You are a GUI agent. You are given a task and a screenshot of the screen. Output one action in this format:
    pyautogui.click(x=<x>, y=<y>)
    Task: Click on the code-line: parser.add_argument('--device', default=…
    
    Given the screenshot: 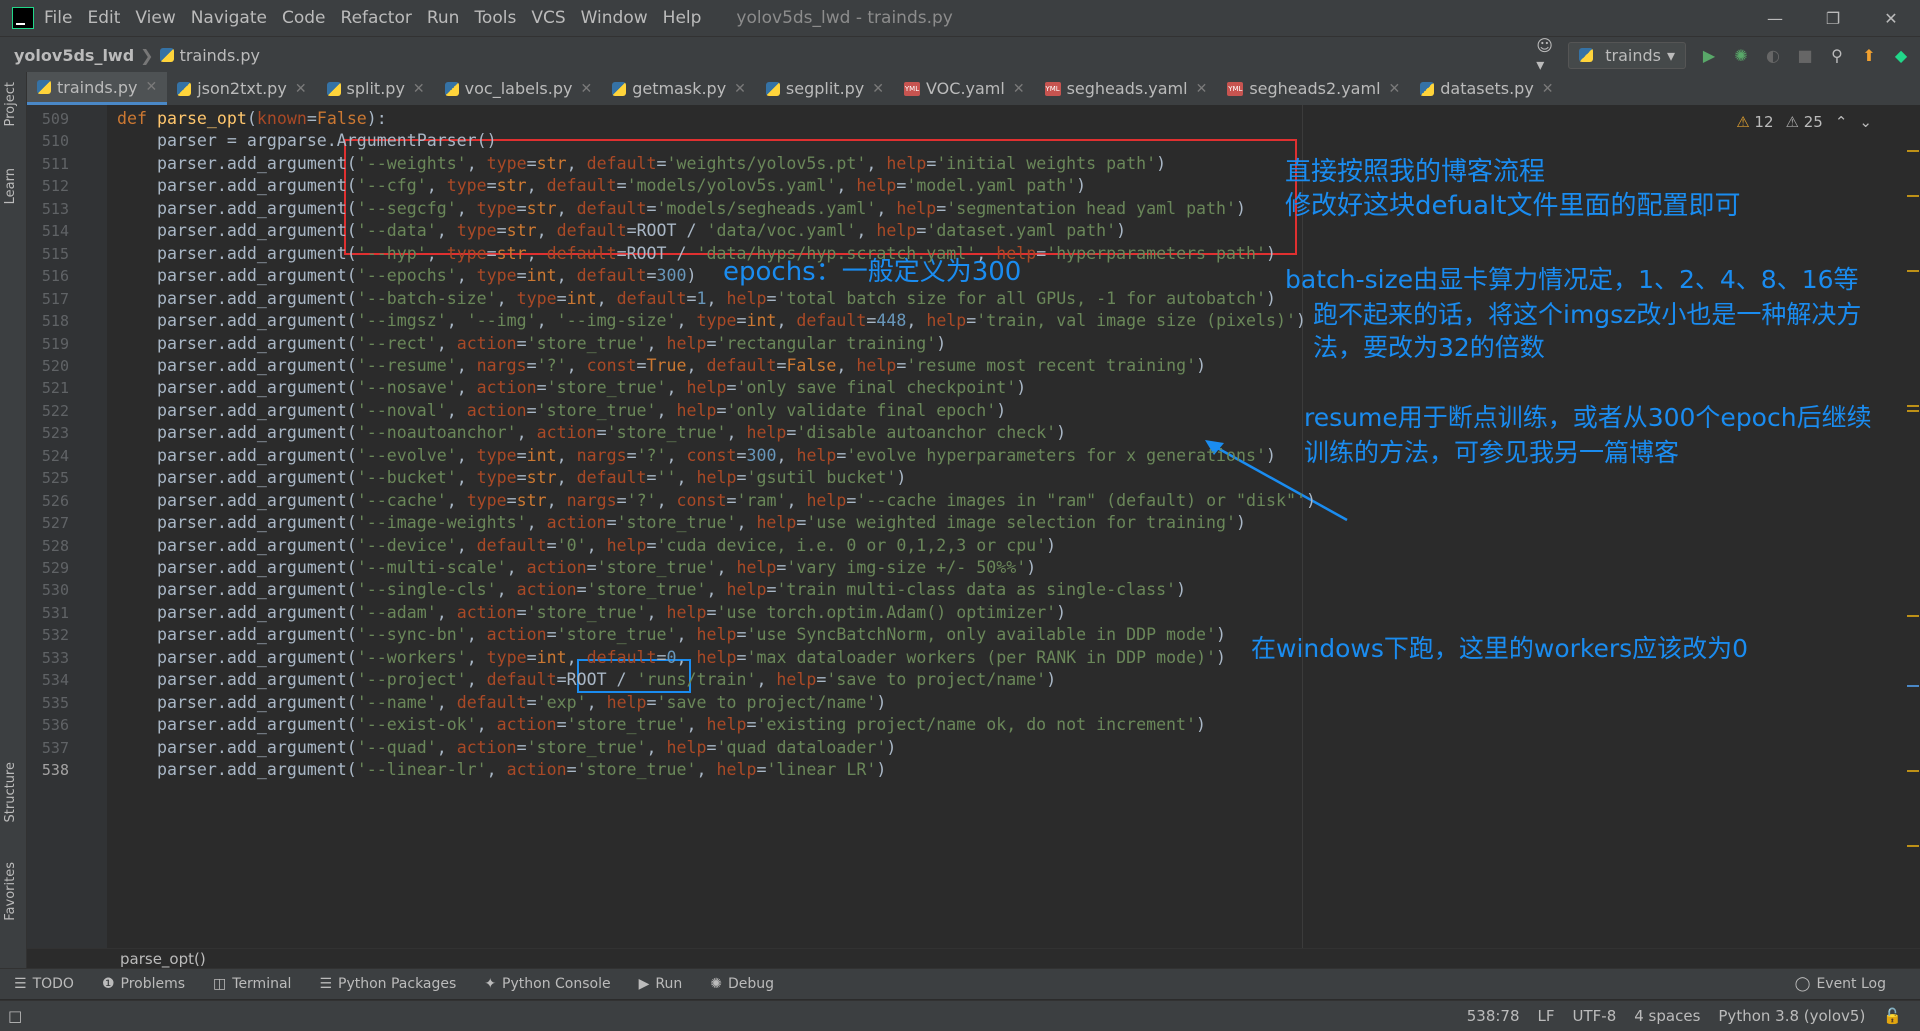 What is the action you would take?
    pyautogui.click(x=586, y=546)
    